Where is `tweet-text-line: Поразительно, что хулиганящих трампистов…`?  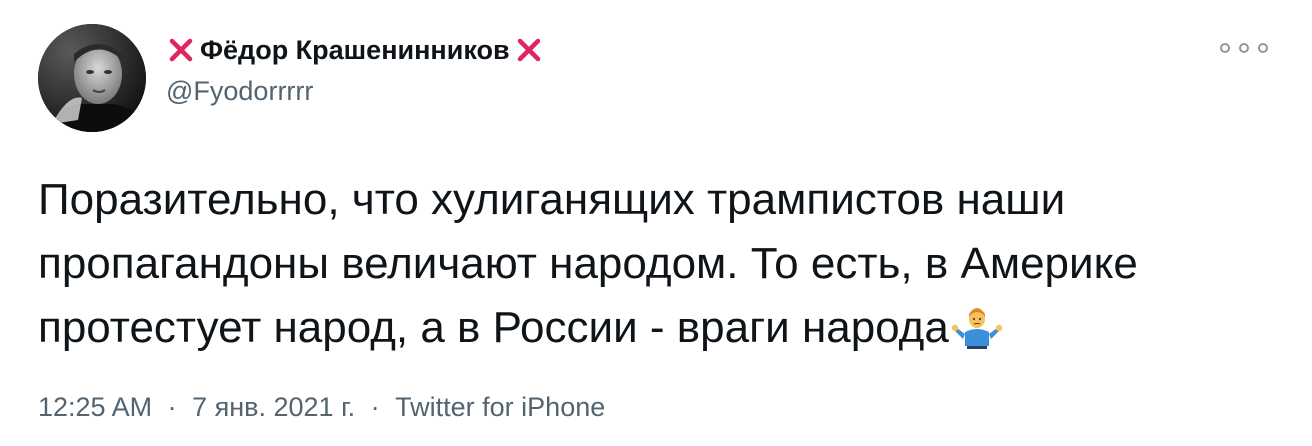 tweet-text-line: Поразительно, что хулиганящих трампистов… is located at coordinates (552, 199).